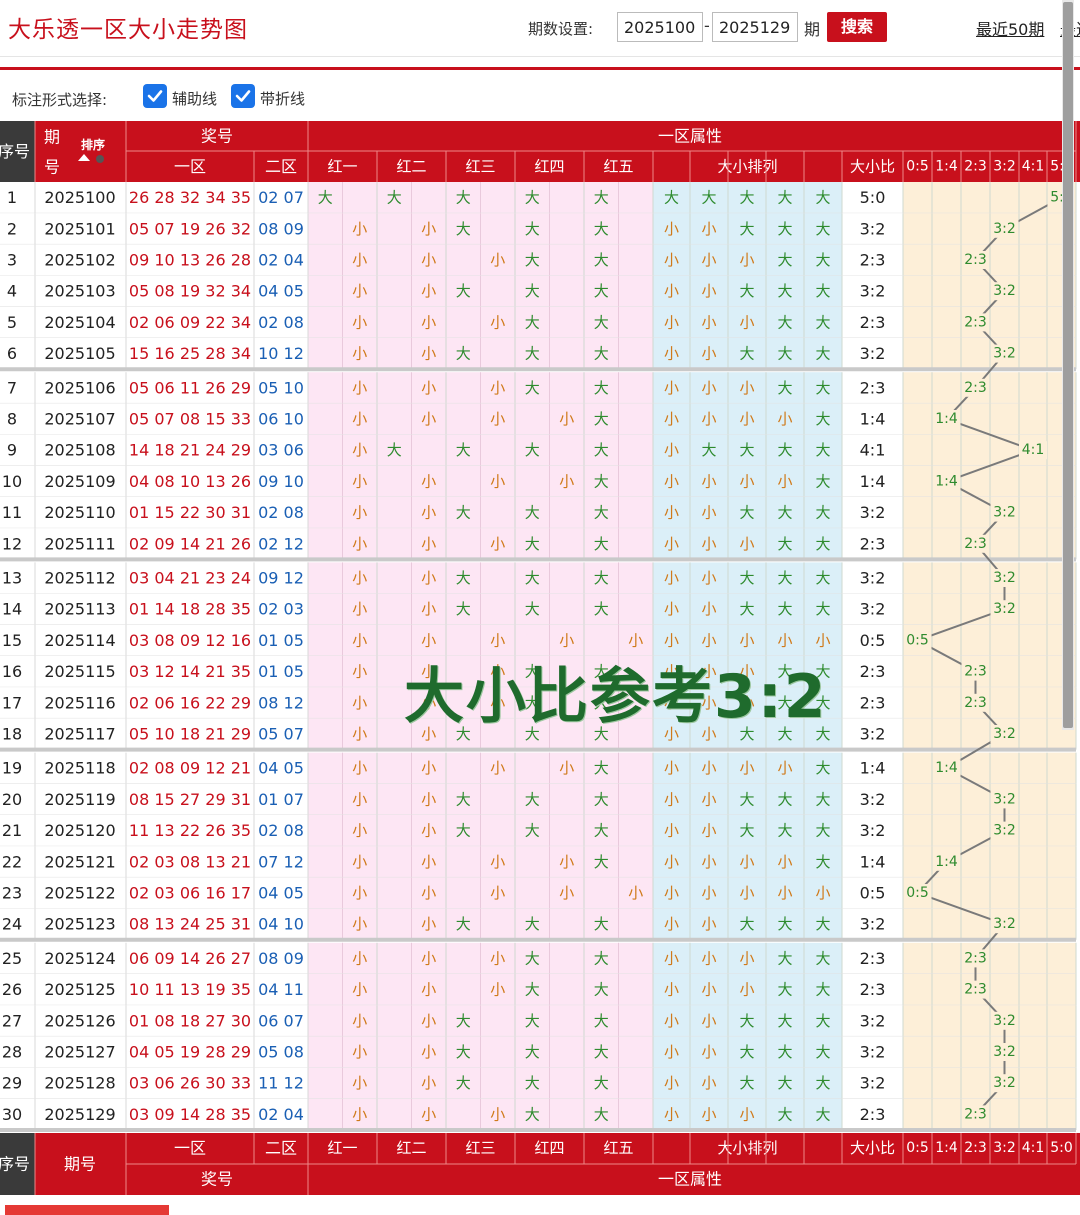 The width and height of the screenshot is (1080, 1215). What do you see at coordinates (79, 512) in the screenshot?
I see `period-number: 2025110` at bounding box center [79, 512].